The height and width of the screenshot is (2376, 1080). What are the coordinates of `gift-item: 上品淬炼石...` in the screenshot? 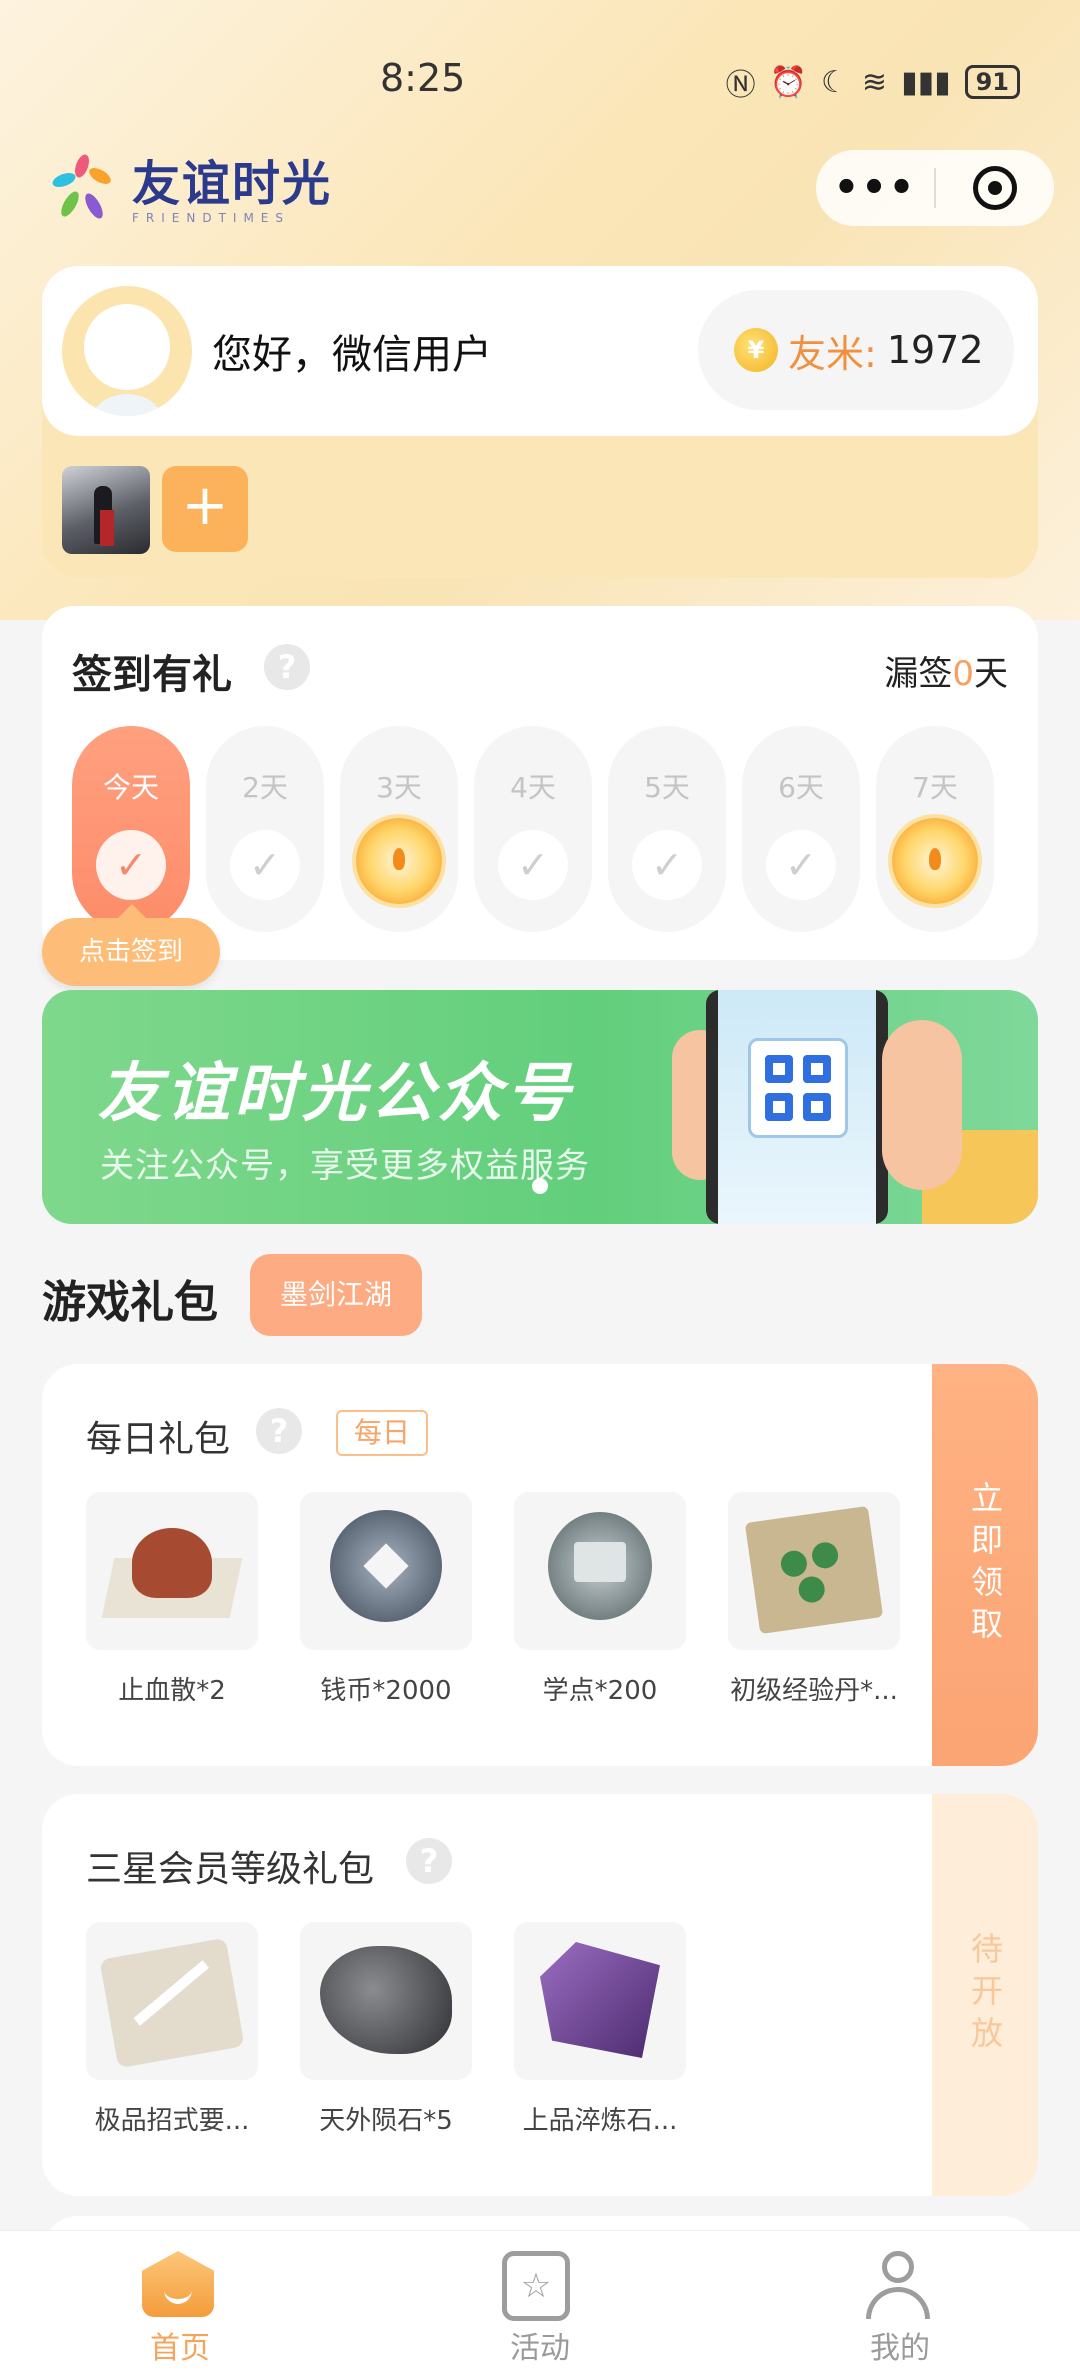 It's located at (600, 2029).